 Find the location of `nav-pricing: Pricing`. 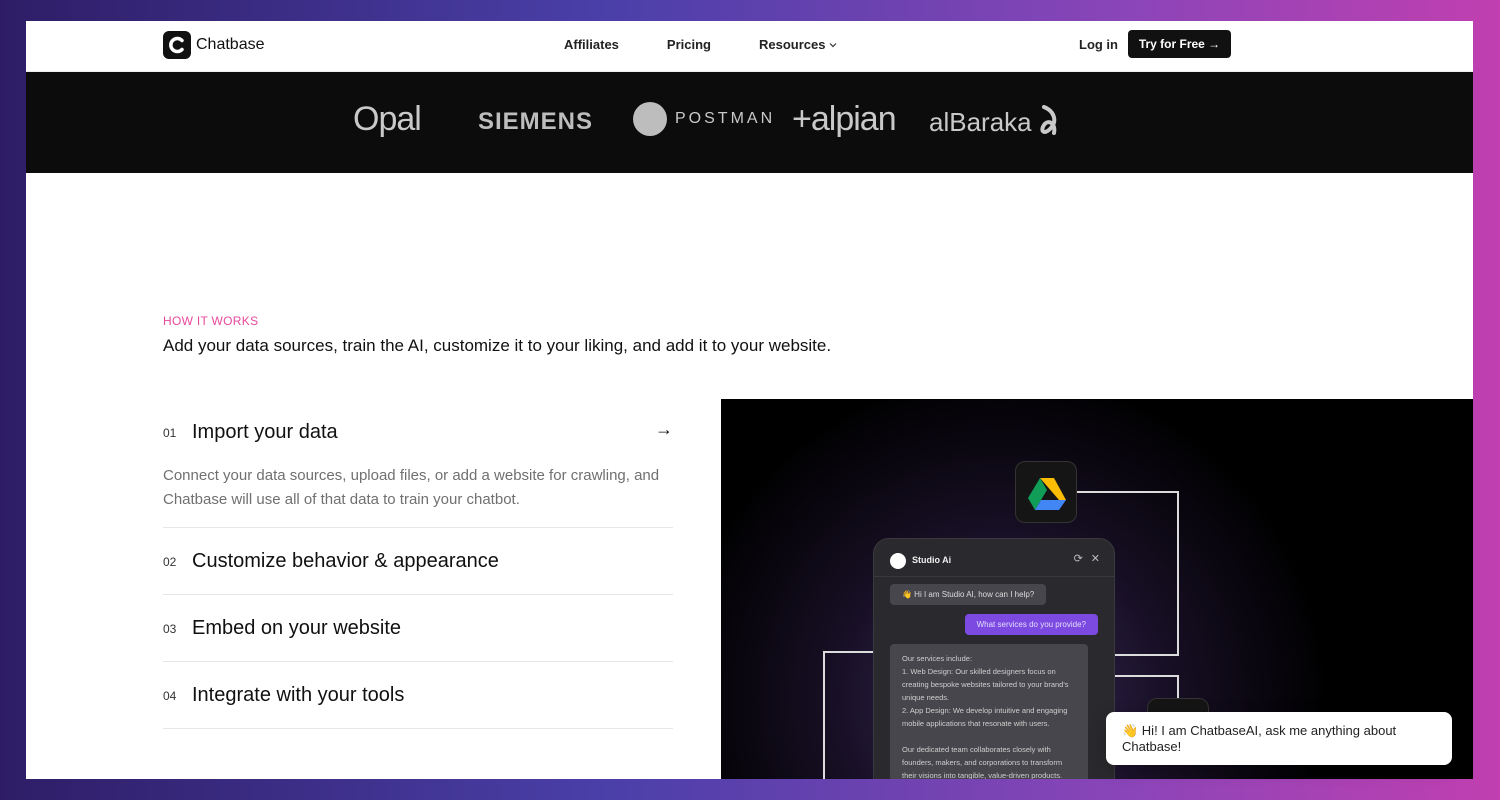

nav-pricing: Pricing is located at coordinates (689, 44).